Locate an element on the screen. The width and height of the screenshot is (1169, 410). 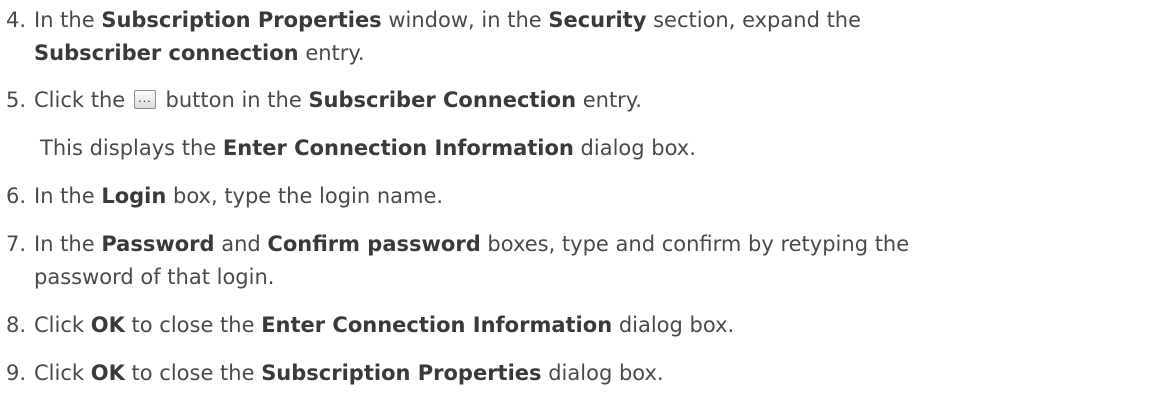
text-run: password of that login. is located at coordinates (154, 277).